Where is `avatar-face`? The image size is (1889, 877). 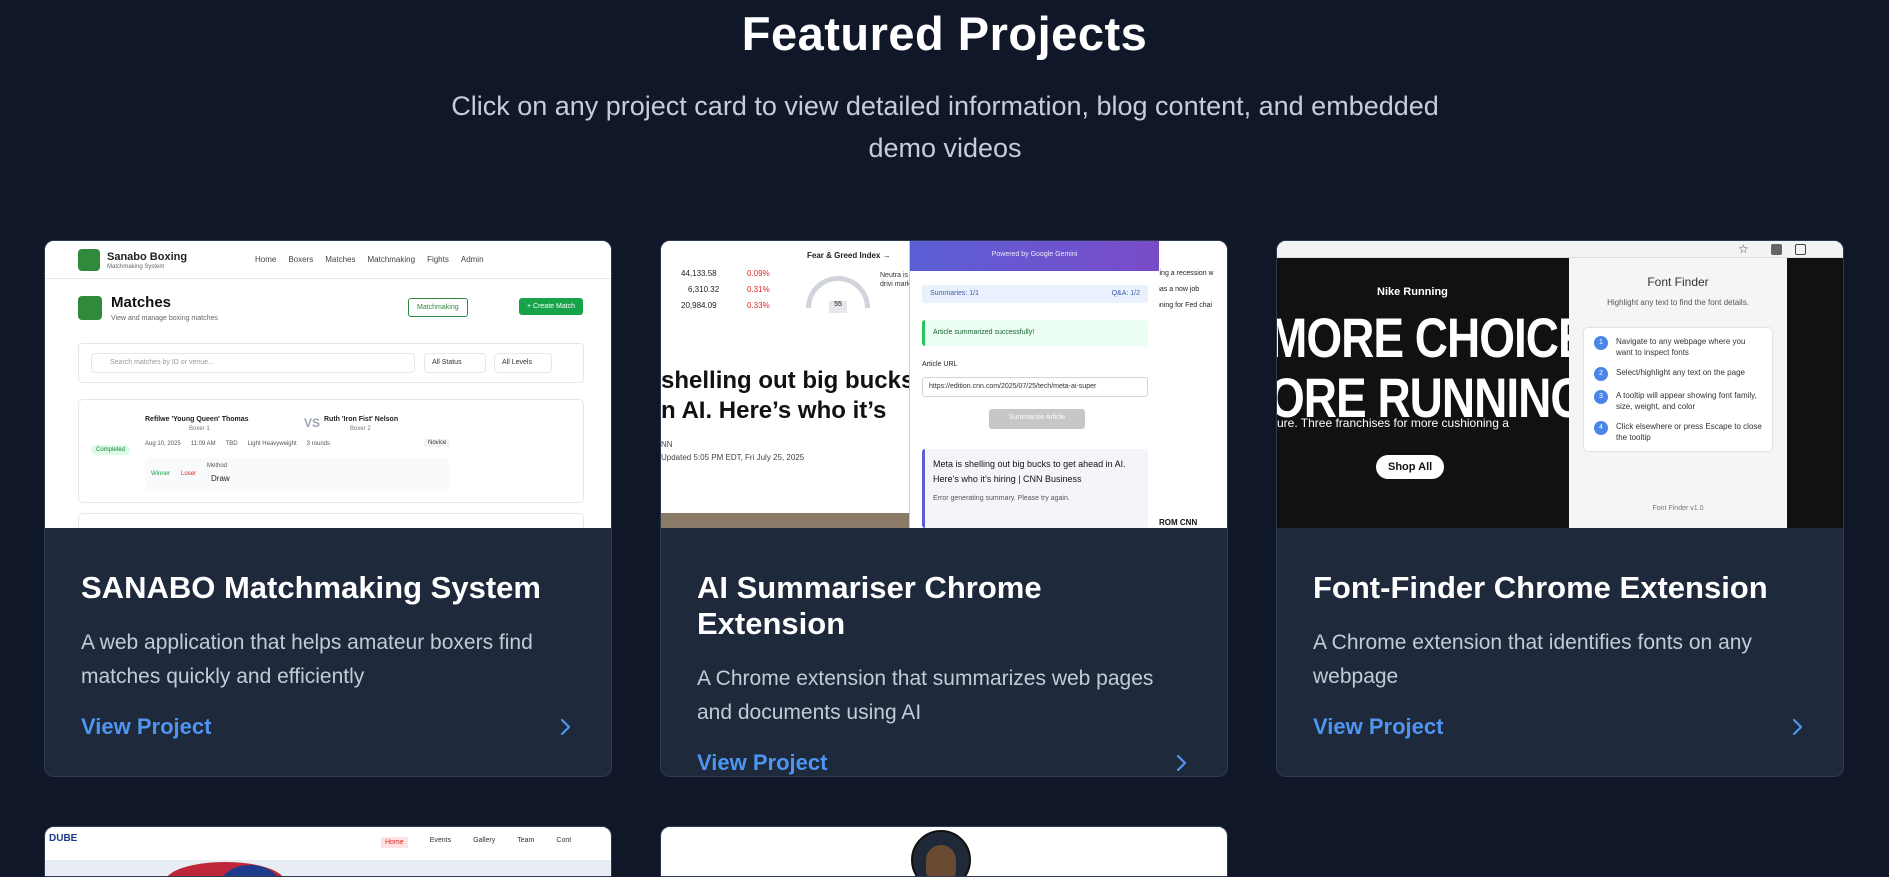 avatar-face is located at coordinates (941, 860).